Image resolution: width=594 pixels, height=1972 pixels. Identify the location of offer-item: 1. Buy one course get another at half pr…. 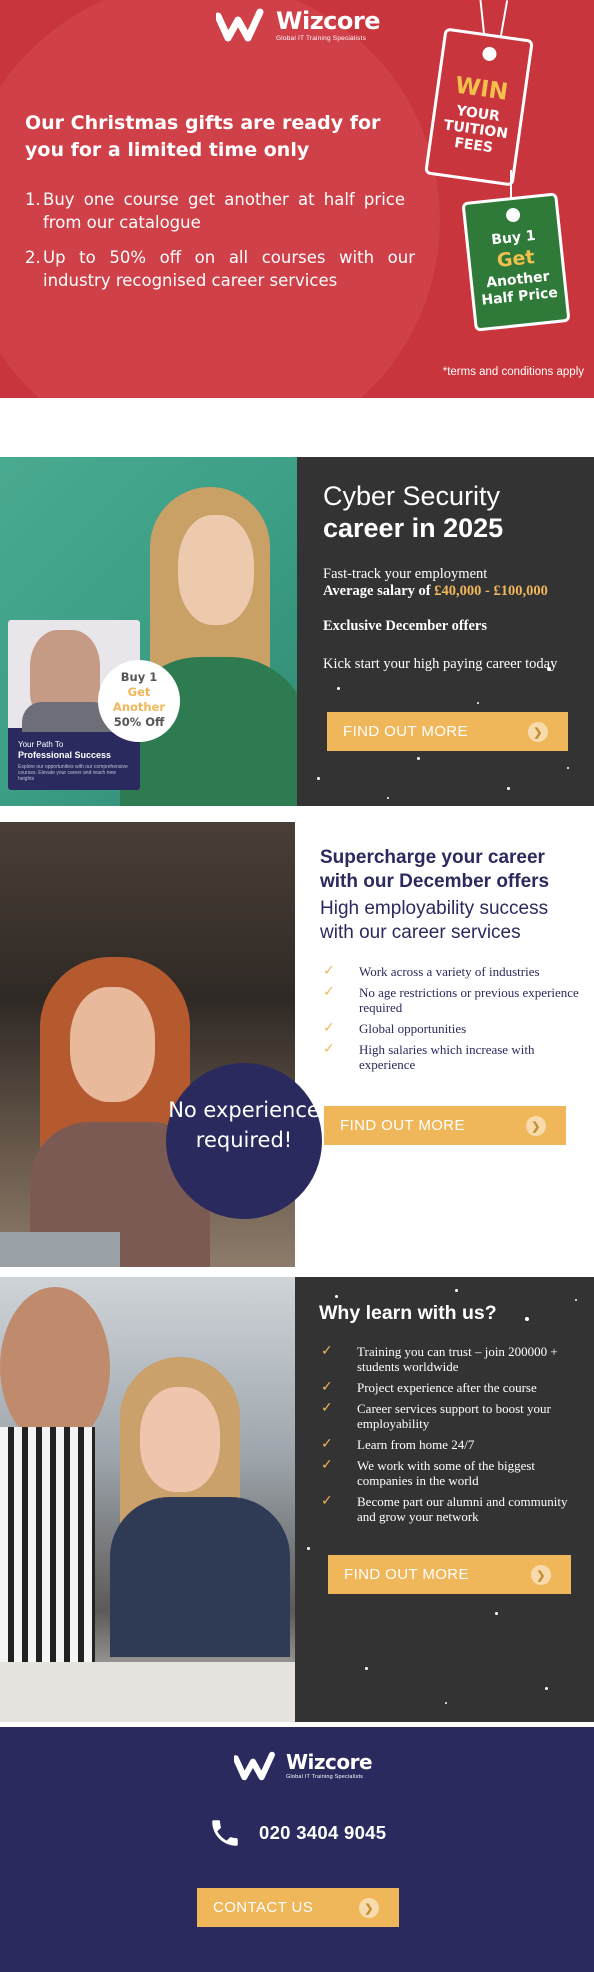
(215, 211).